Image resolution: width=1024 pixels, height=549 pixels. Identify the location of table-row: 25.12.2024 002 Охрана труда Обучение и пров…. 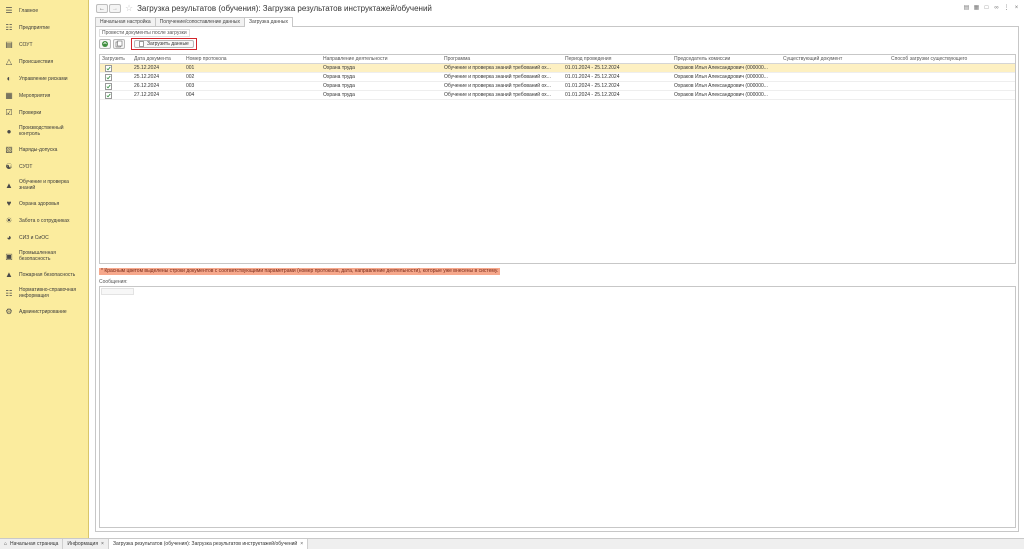
(557, 77).